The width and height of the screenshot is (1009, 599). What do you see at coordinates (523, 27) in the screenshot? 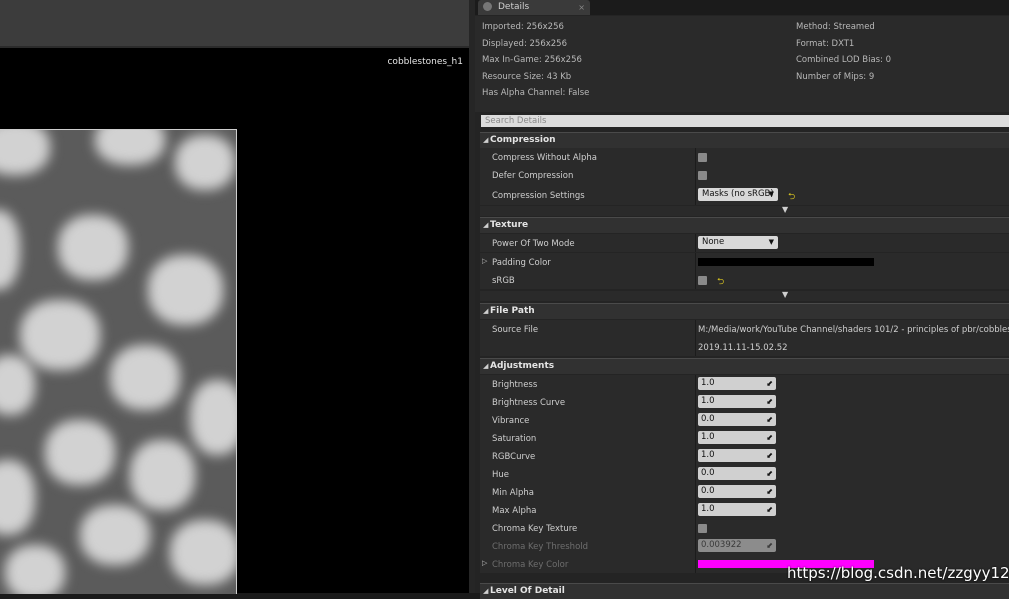
I see `info-imported: Imported: 256x256` at bounding box center [523, 27].